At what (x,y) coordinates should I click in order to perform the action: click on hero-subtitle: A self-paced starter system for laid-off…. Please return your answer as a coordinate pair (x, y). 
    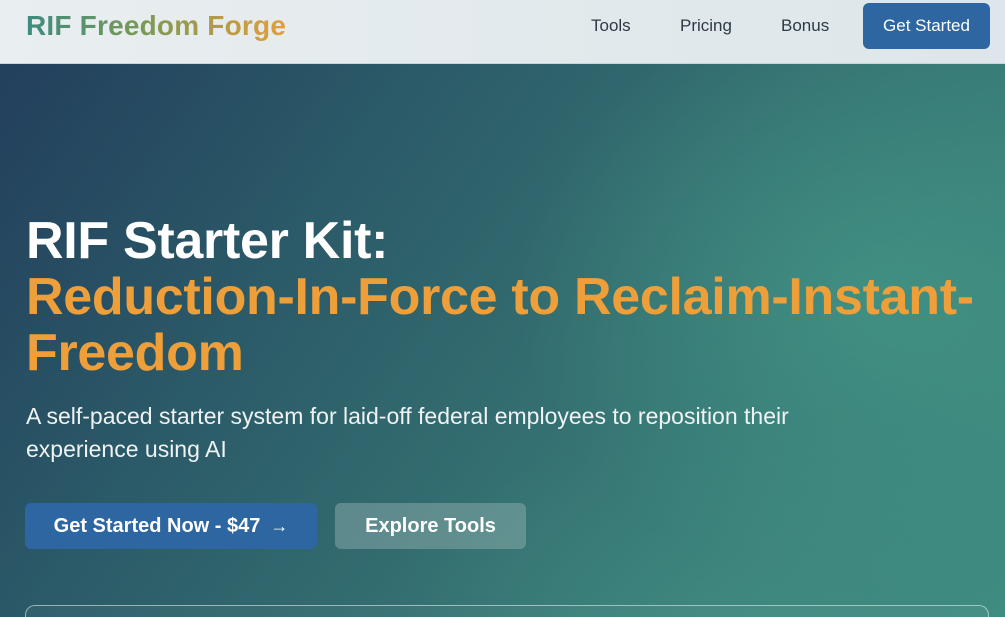
    Looking at the image, I should click on (407, 432).